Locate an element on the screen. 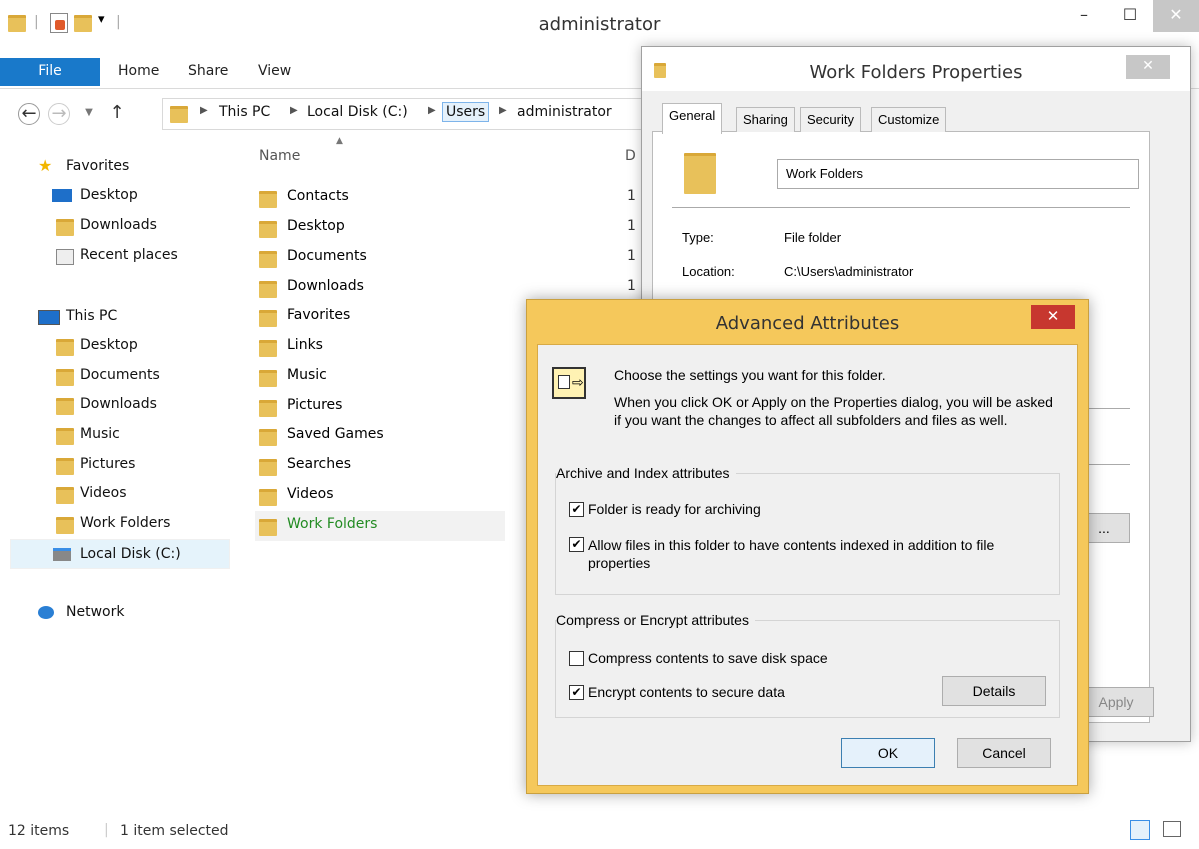 The image size is (1199, 849). advanced-attributes-title: Advanced Attributes is located at coordinates (807, 323).